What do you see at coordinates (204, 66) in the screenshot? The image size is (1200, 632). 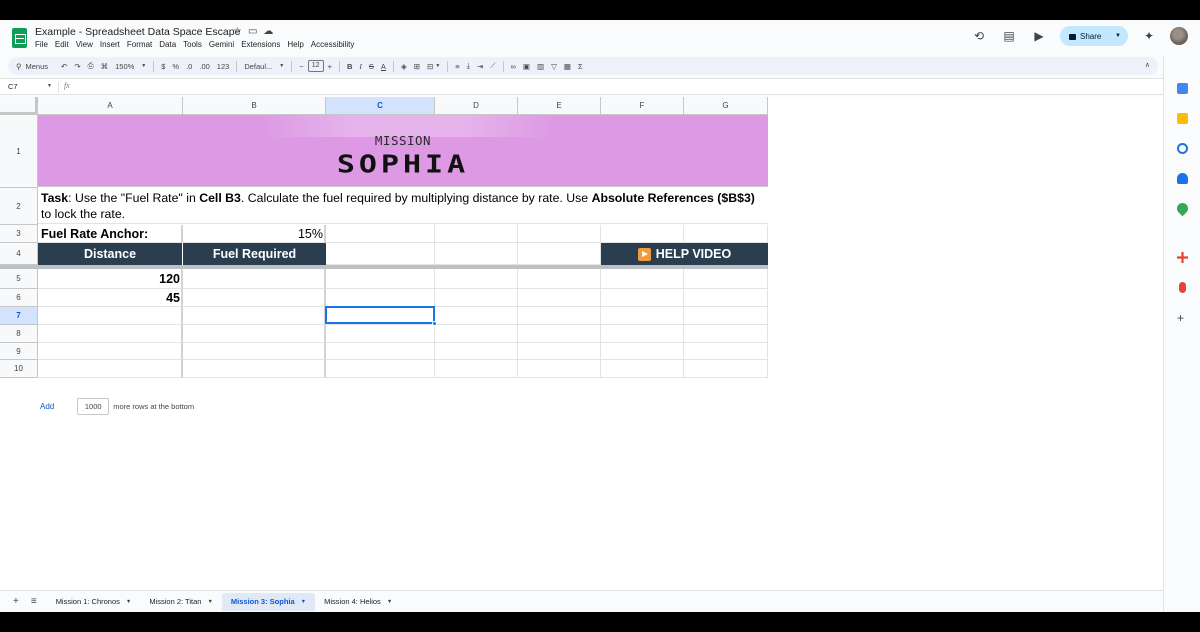 I see `increase-decimal-button: .00` at bounding box center [204, 66].